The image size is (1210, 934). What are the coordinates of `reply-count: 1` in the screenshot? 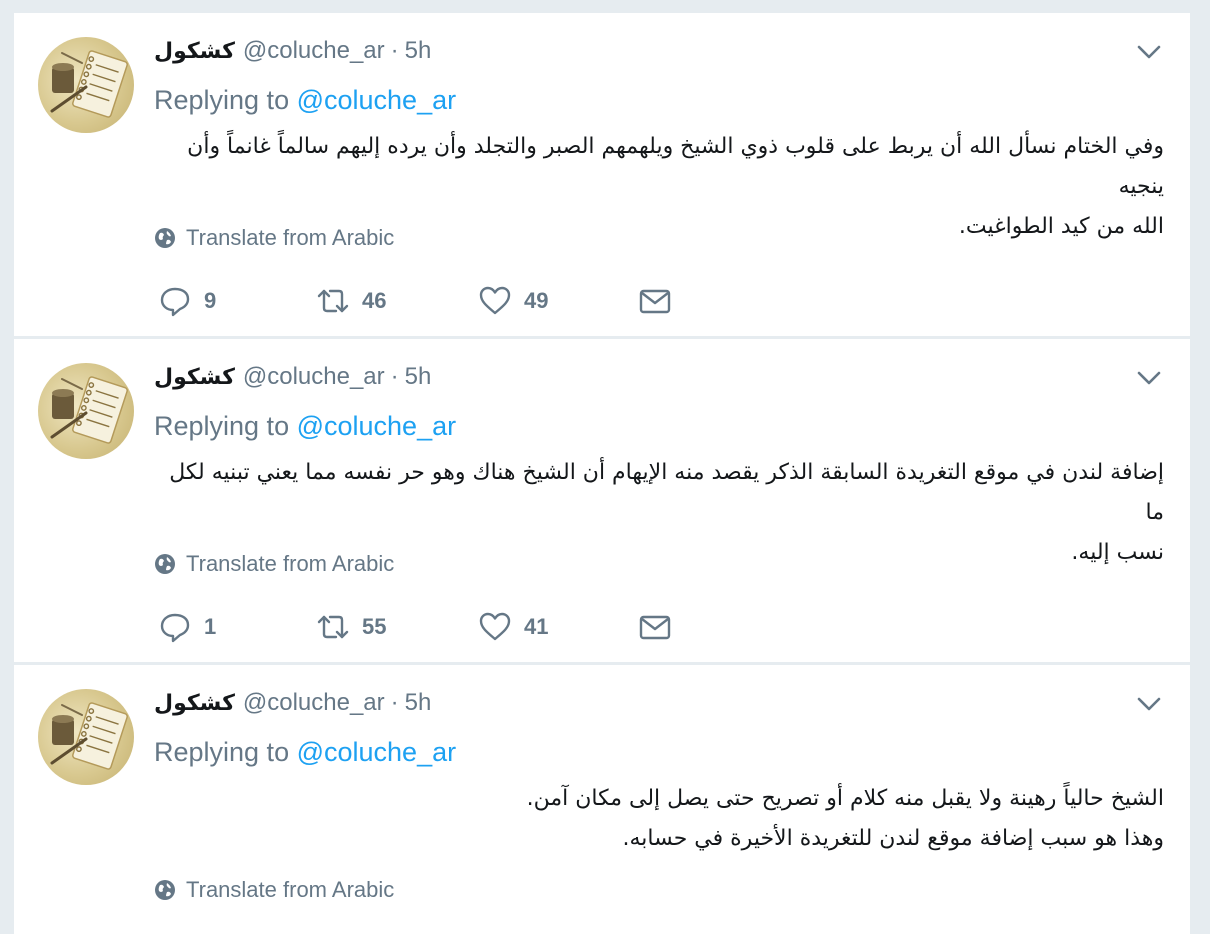 It's located at (210, 626).